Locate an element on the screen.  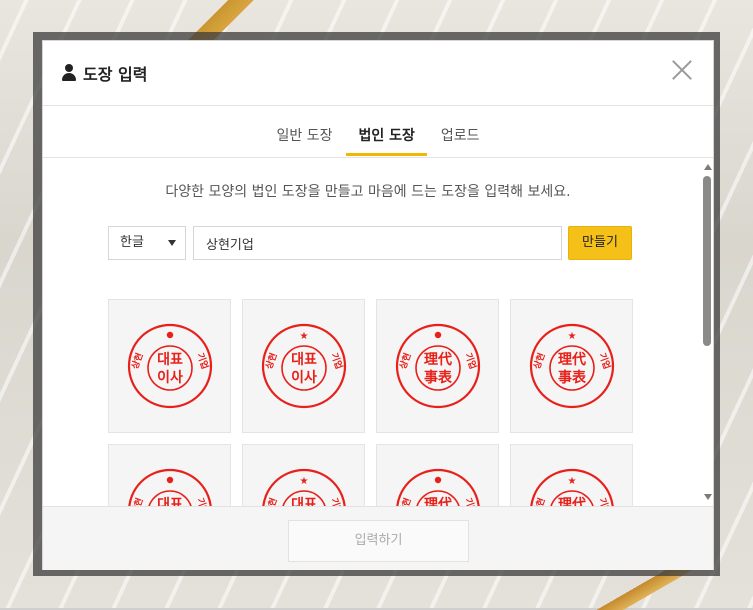
company-name-input is located at coordinates (377, 243).